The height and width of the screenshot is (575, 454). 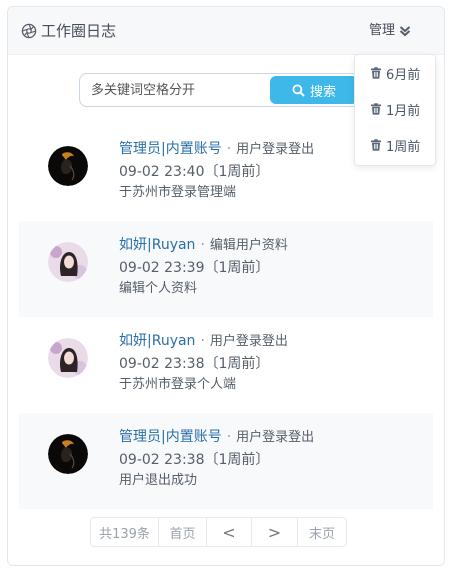 I want to click on log-detail: 于苏州市登录个人端, so click(x=178, y=384).